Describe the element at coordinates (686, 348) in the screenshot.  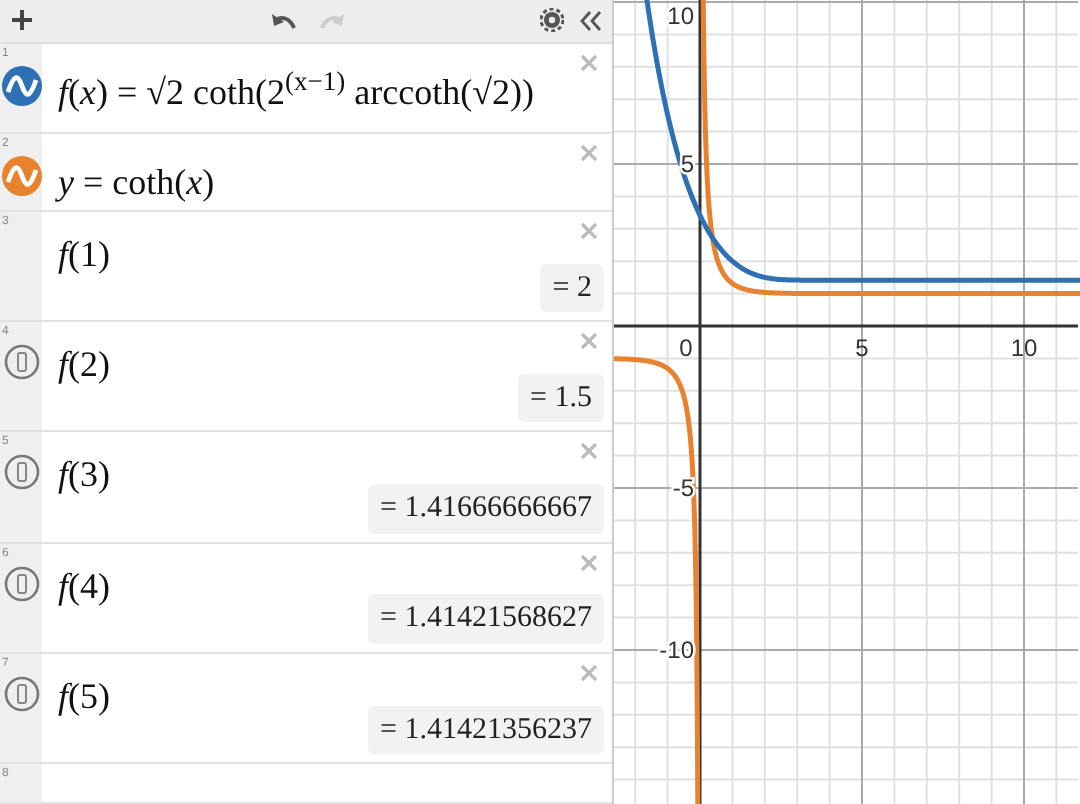
I see `axis-label: 0` at that location.